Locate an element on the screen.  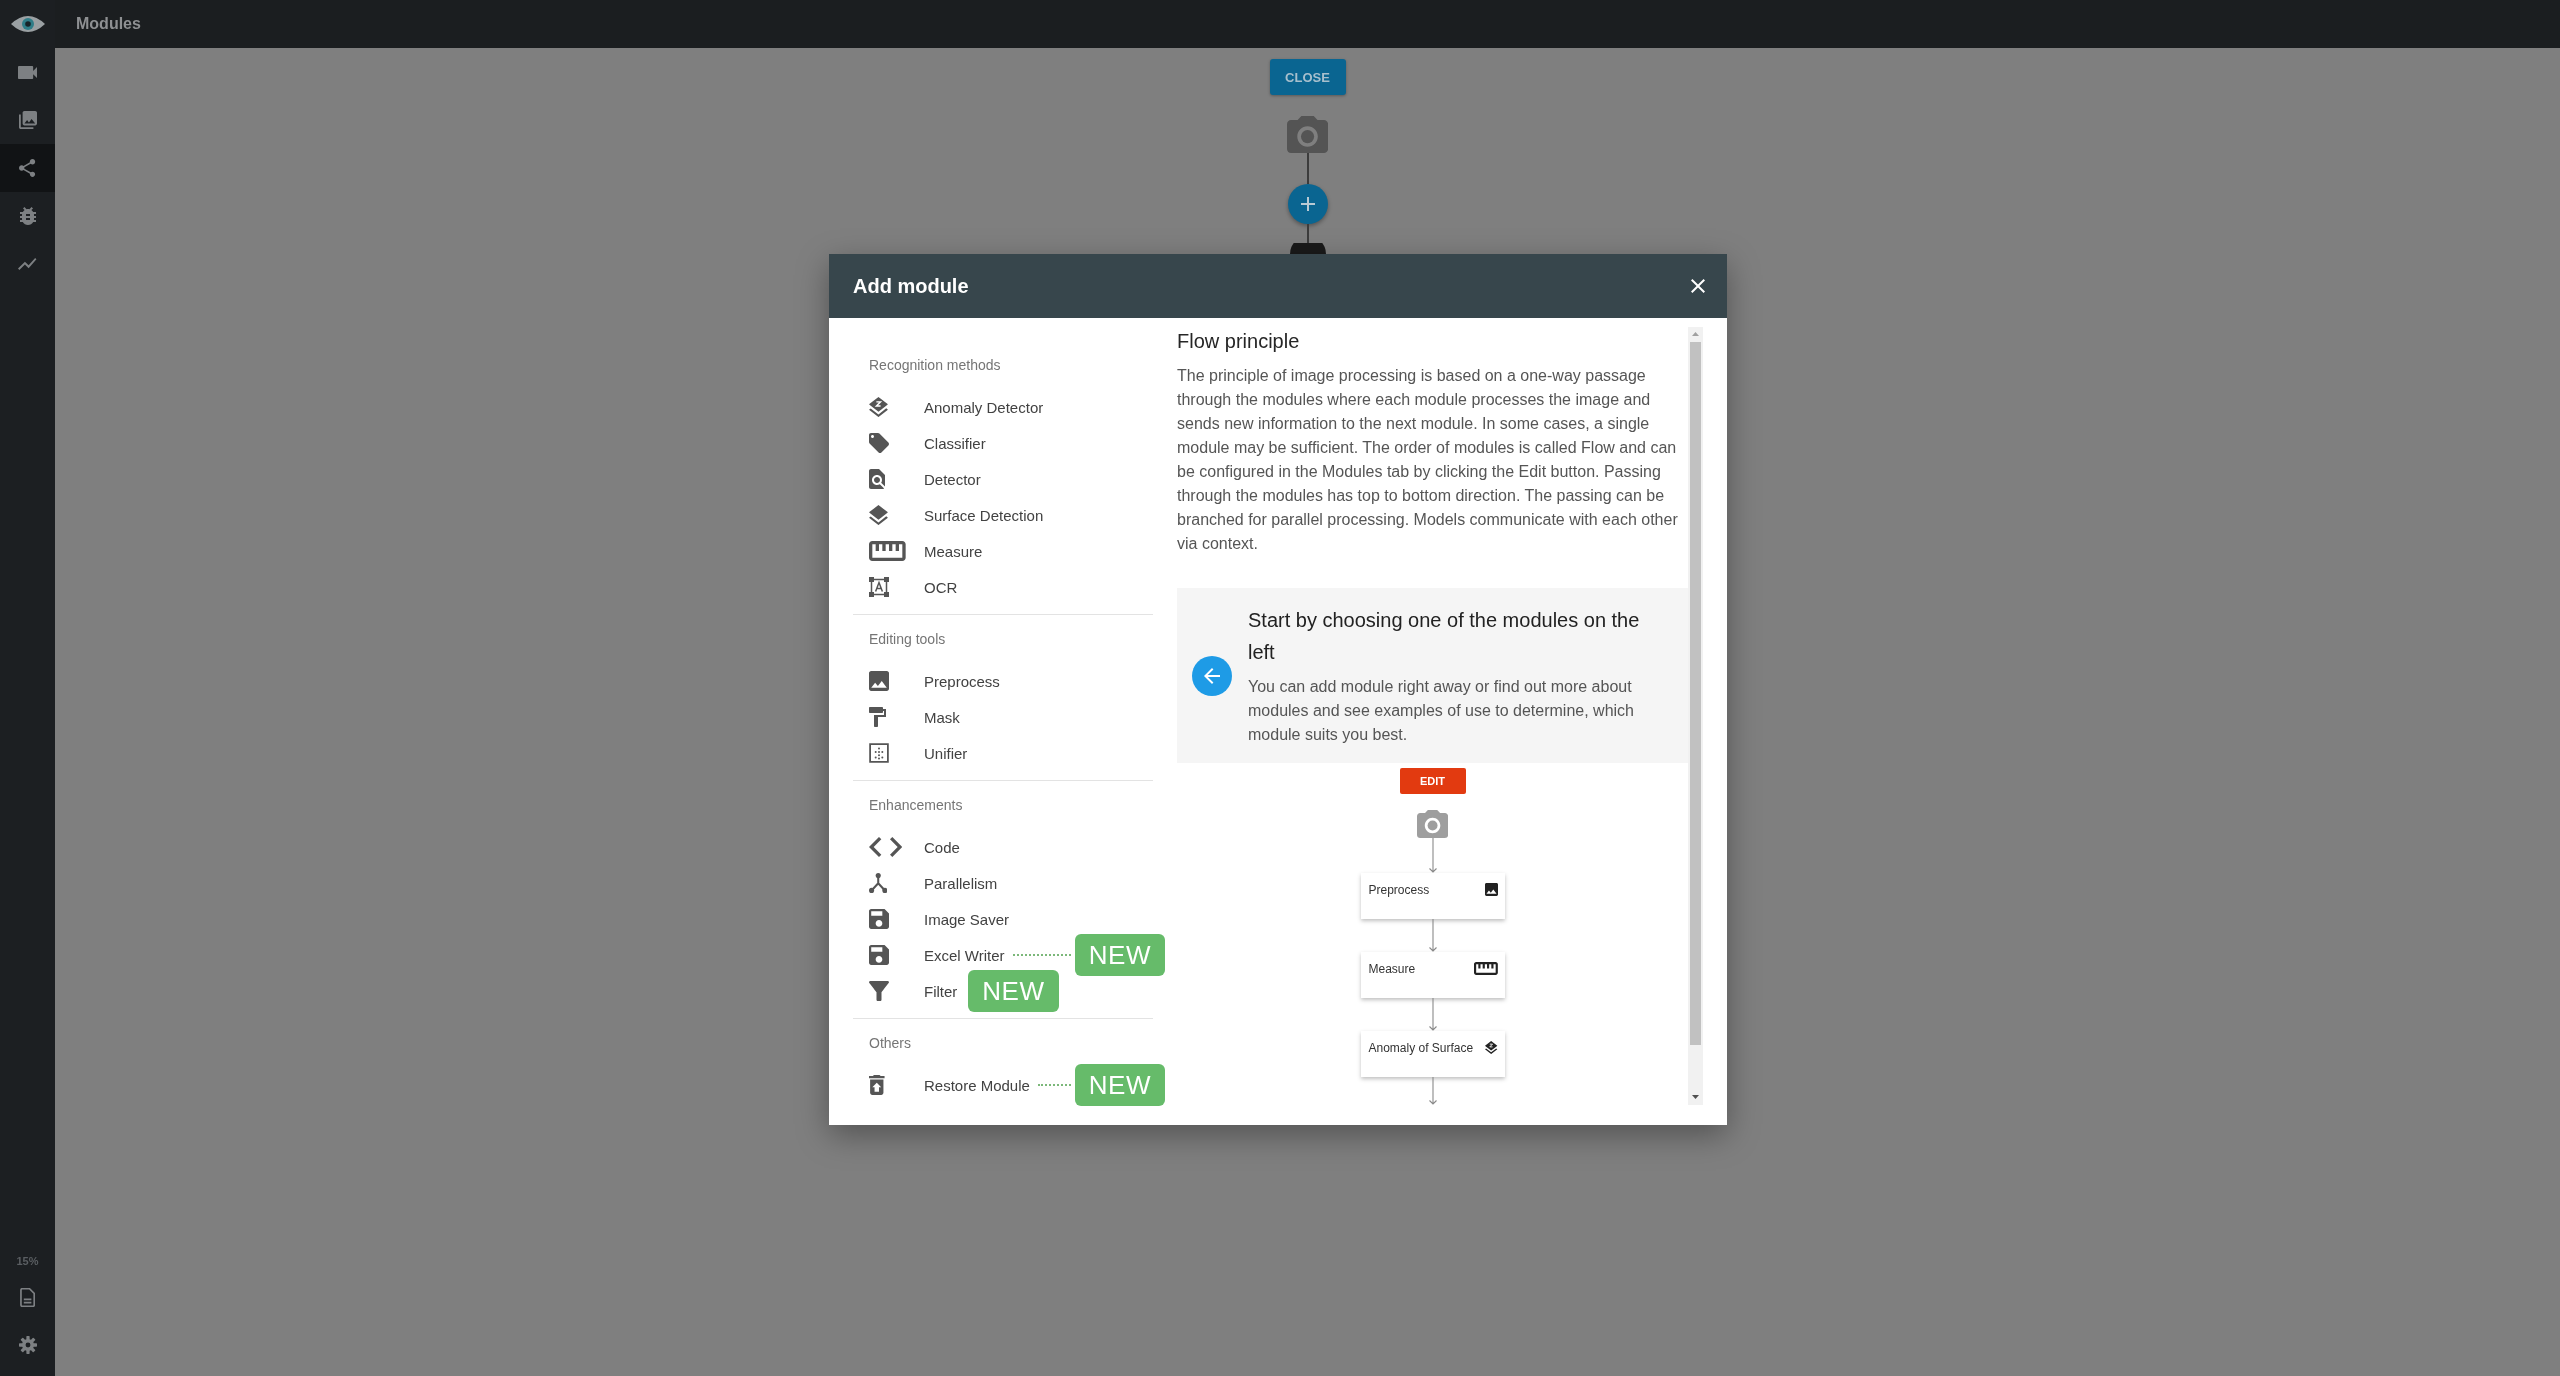
module-item: Surface Detection is located at coordinates (948, 515).